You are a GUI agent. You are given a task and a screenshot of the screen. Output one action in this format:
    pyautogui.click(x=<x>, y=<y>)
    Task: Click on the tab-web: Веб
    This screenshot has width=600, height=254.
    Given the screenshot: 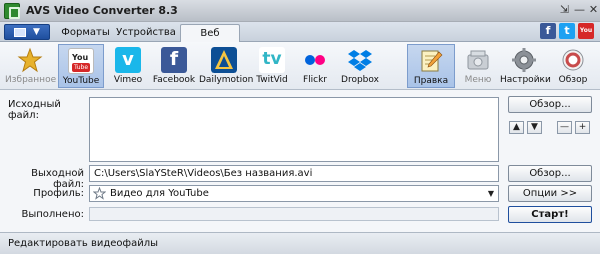 What is the action you would take?
    pyautogui.click(x=210, y=33)
    